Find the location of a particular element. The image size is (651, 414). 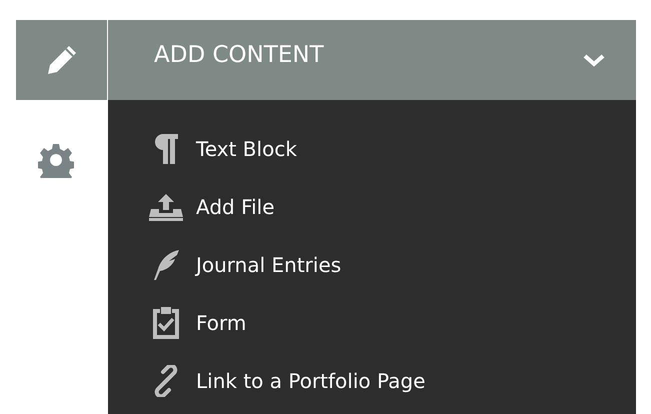

upload-icon is located at coordinates (166, 207).